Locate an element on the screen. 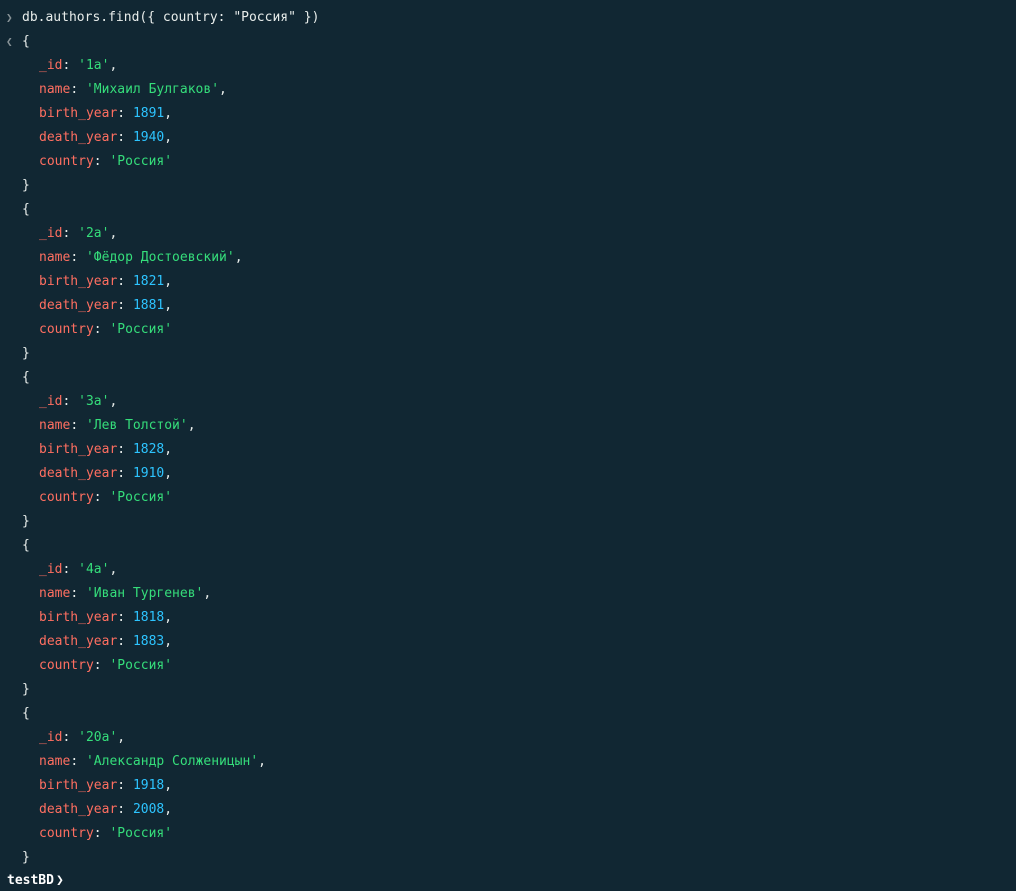 Image resolution: width=1016 pixels, height=891 pixels. field-value: '4a' is located at coordinates (94, 569).